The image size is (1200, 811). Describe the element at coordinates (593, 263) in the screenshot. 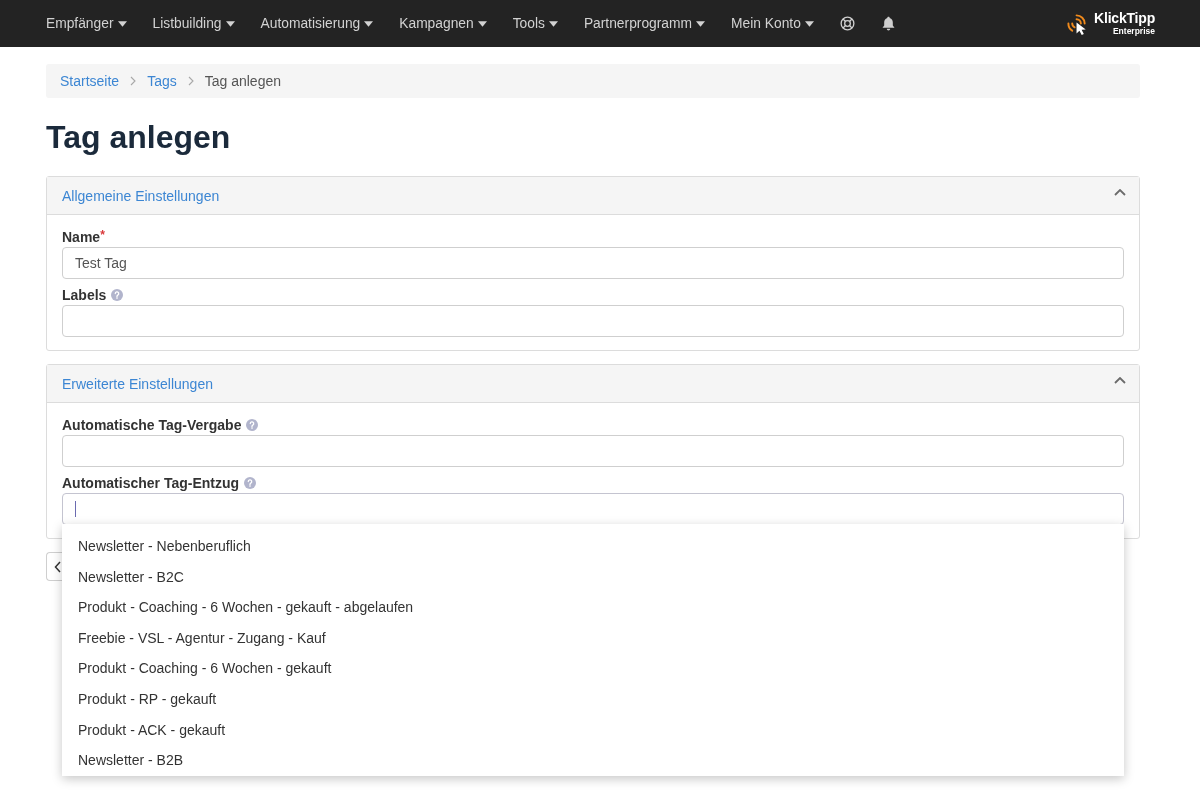

I see `input-field: Test Tag` at that location.